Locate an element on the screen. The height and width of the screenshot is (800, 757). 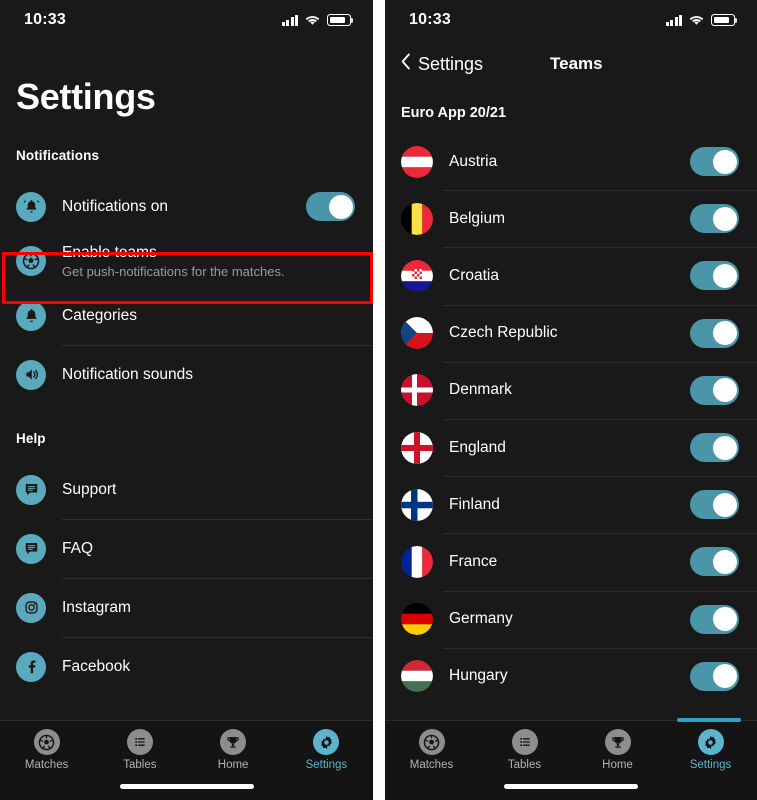
cellular-bars-icon is located at coordinates (289, 20).